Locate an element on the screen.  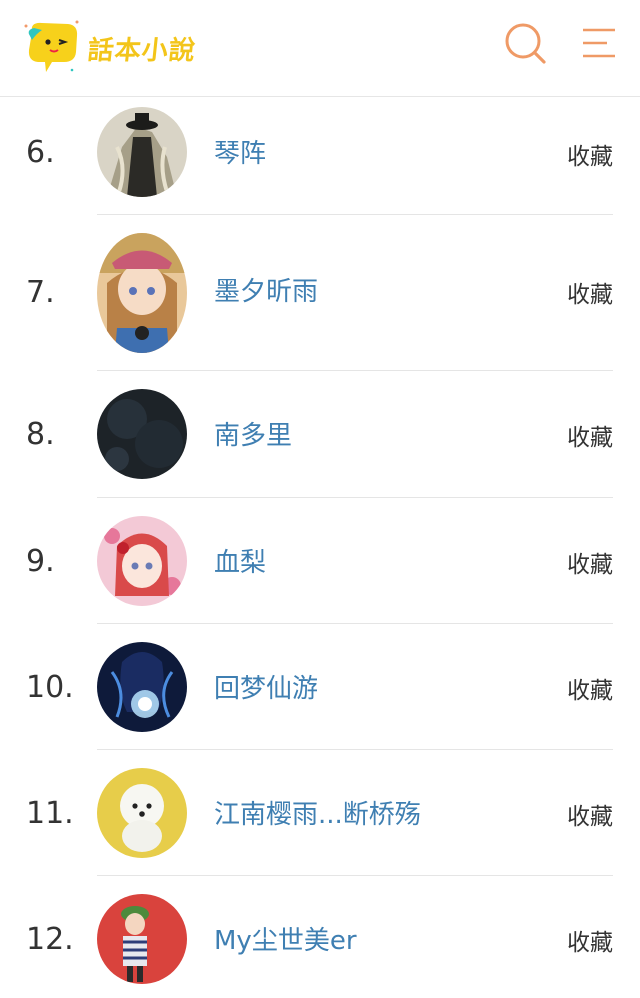
rank-number: 11. is located at coordinates (50, 813).